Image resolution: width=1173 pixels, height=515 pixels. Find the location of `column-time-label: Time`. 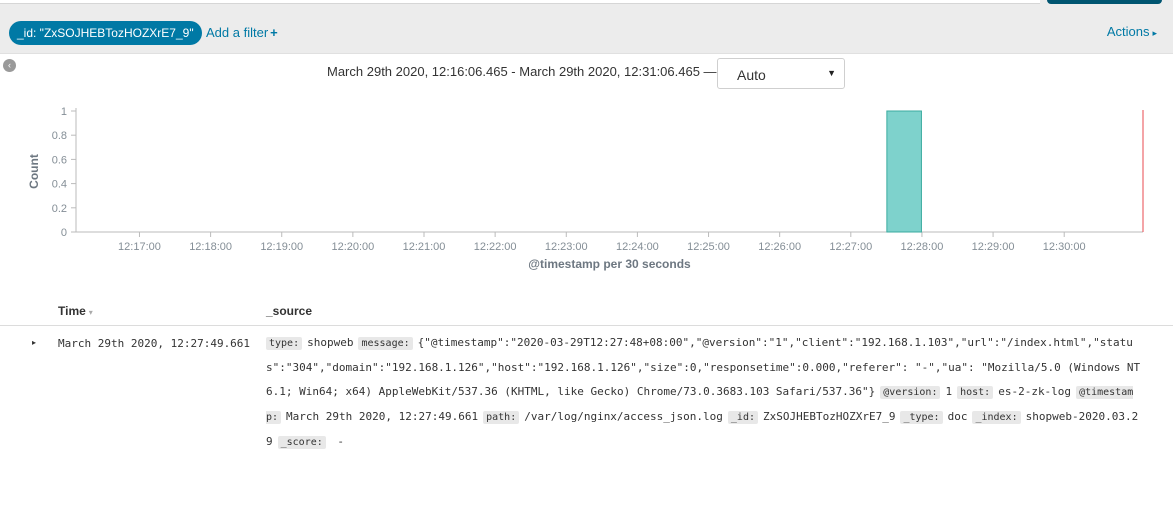

column-time-label: Time is located at coordinates (72, 311).